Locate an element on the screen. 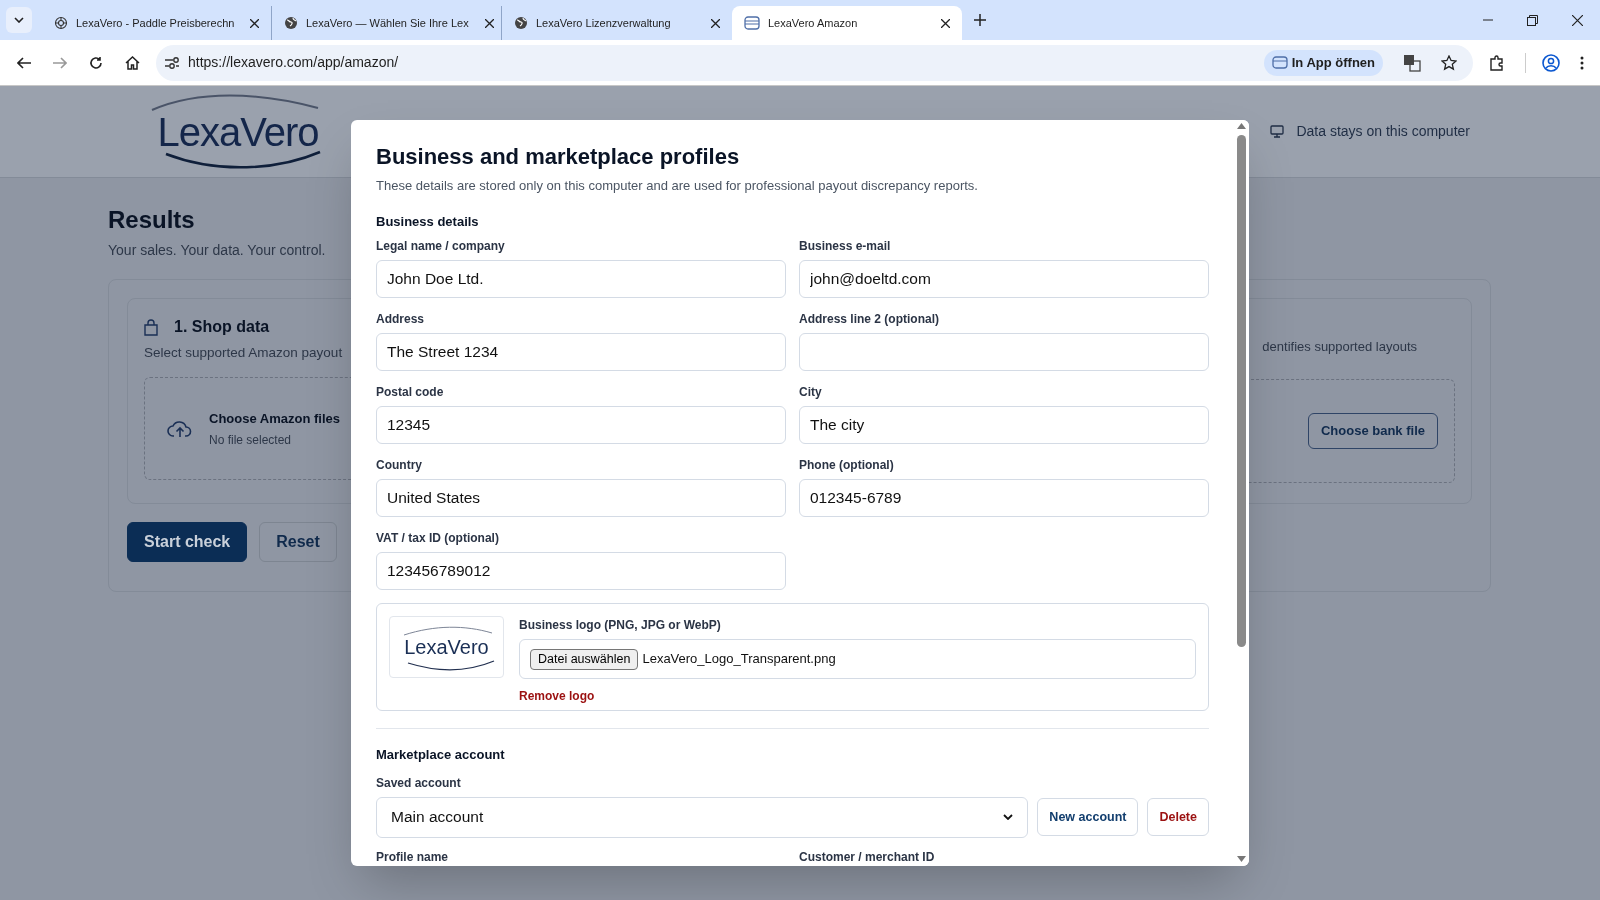 This screenshot has width=1600, height=900. upload-title: Choose Amazon files is located at coordinates (274, 419).